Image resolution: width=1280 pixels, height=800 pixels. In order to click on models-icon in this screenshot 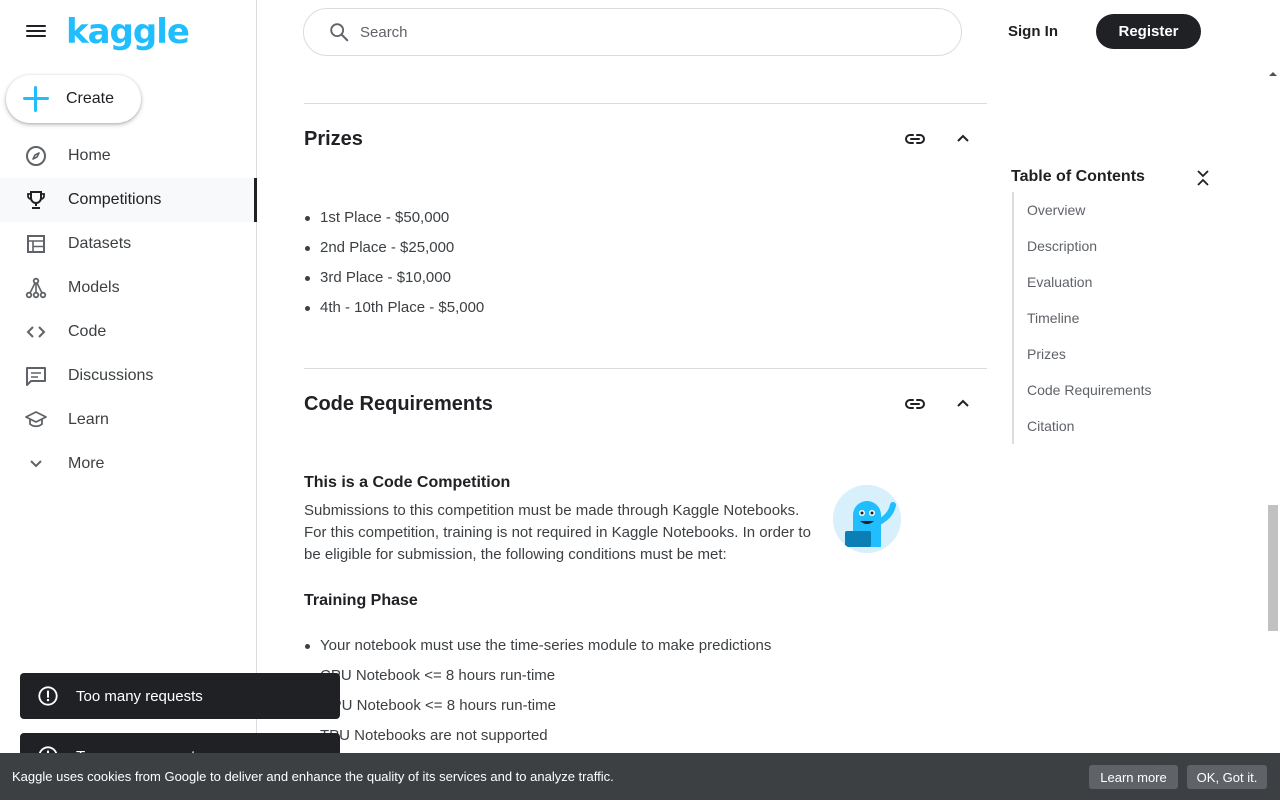, I will do `click(36, 288)`.